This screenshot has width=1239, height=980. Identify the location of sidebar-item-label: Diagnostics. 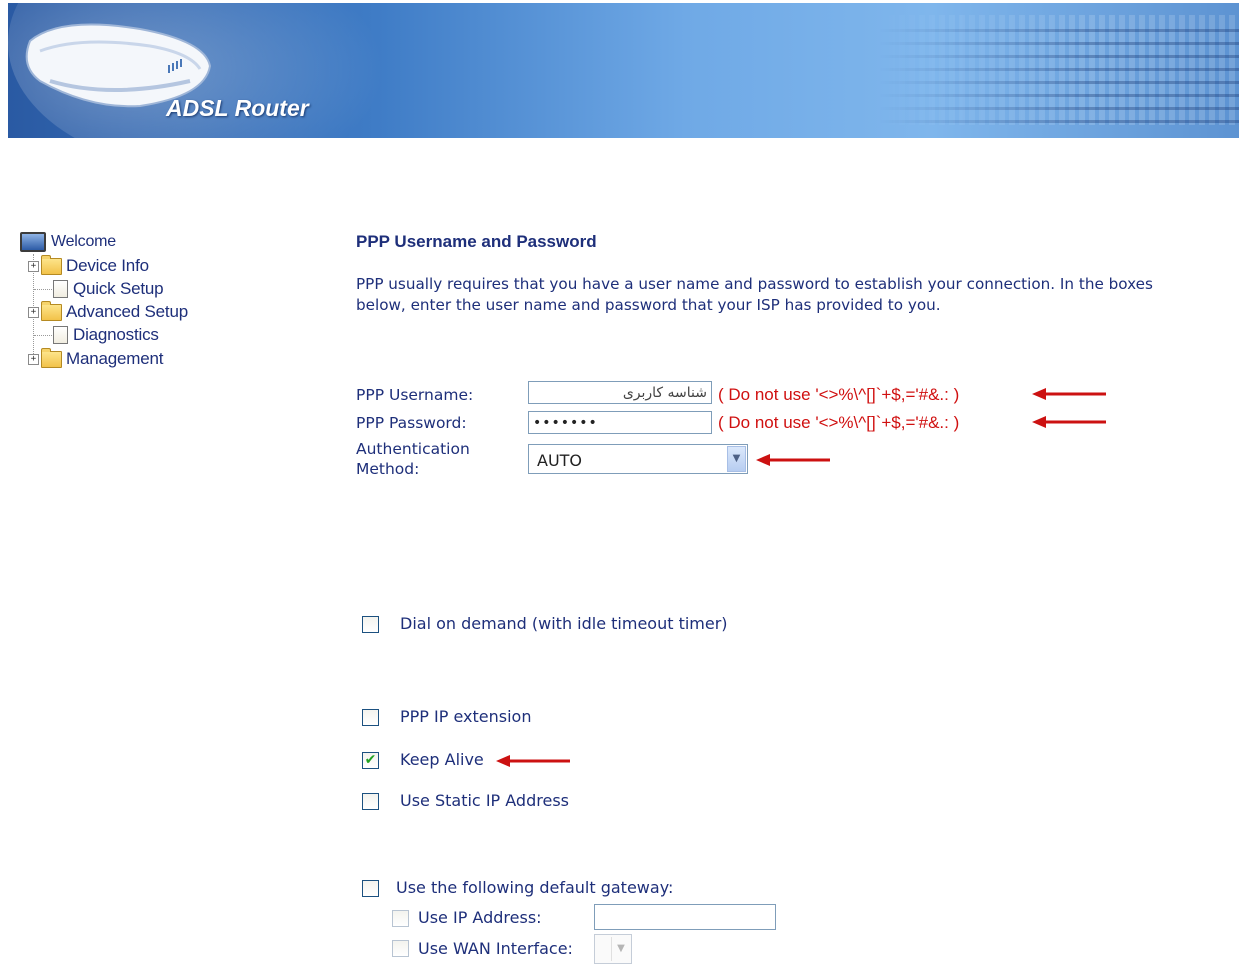
(116, 334).